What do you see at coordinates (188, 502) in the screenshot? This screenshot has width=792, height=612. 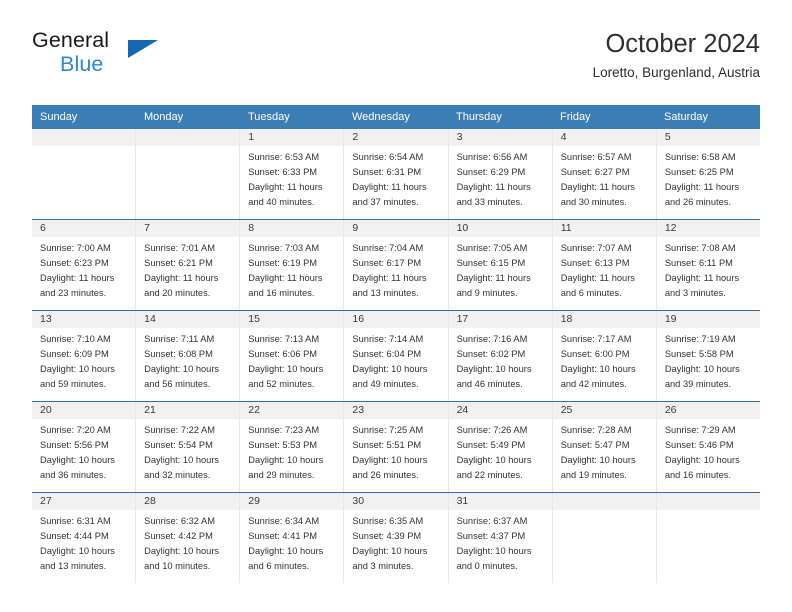 I see `day-number: 28` at bounding box center [188, 502].